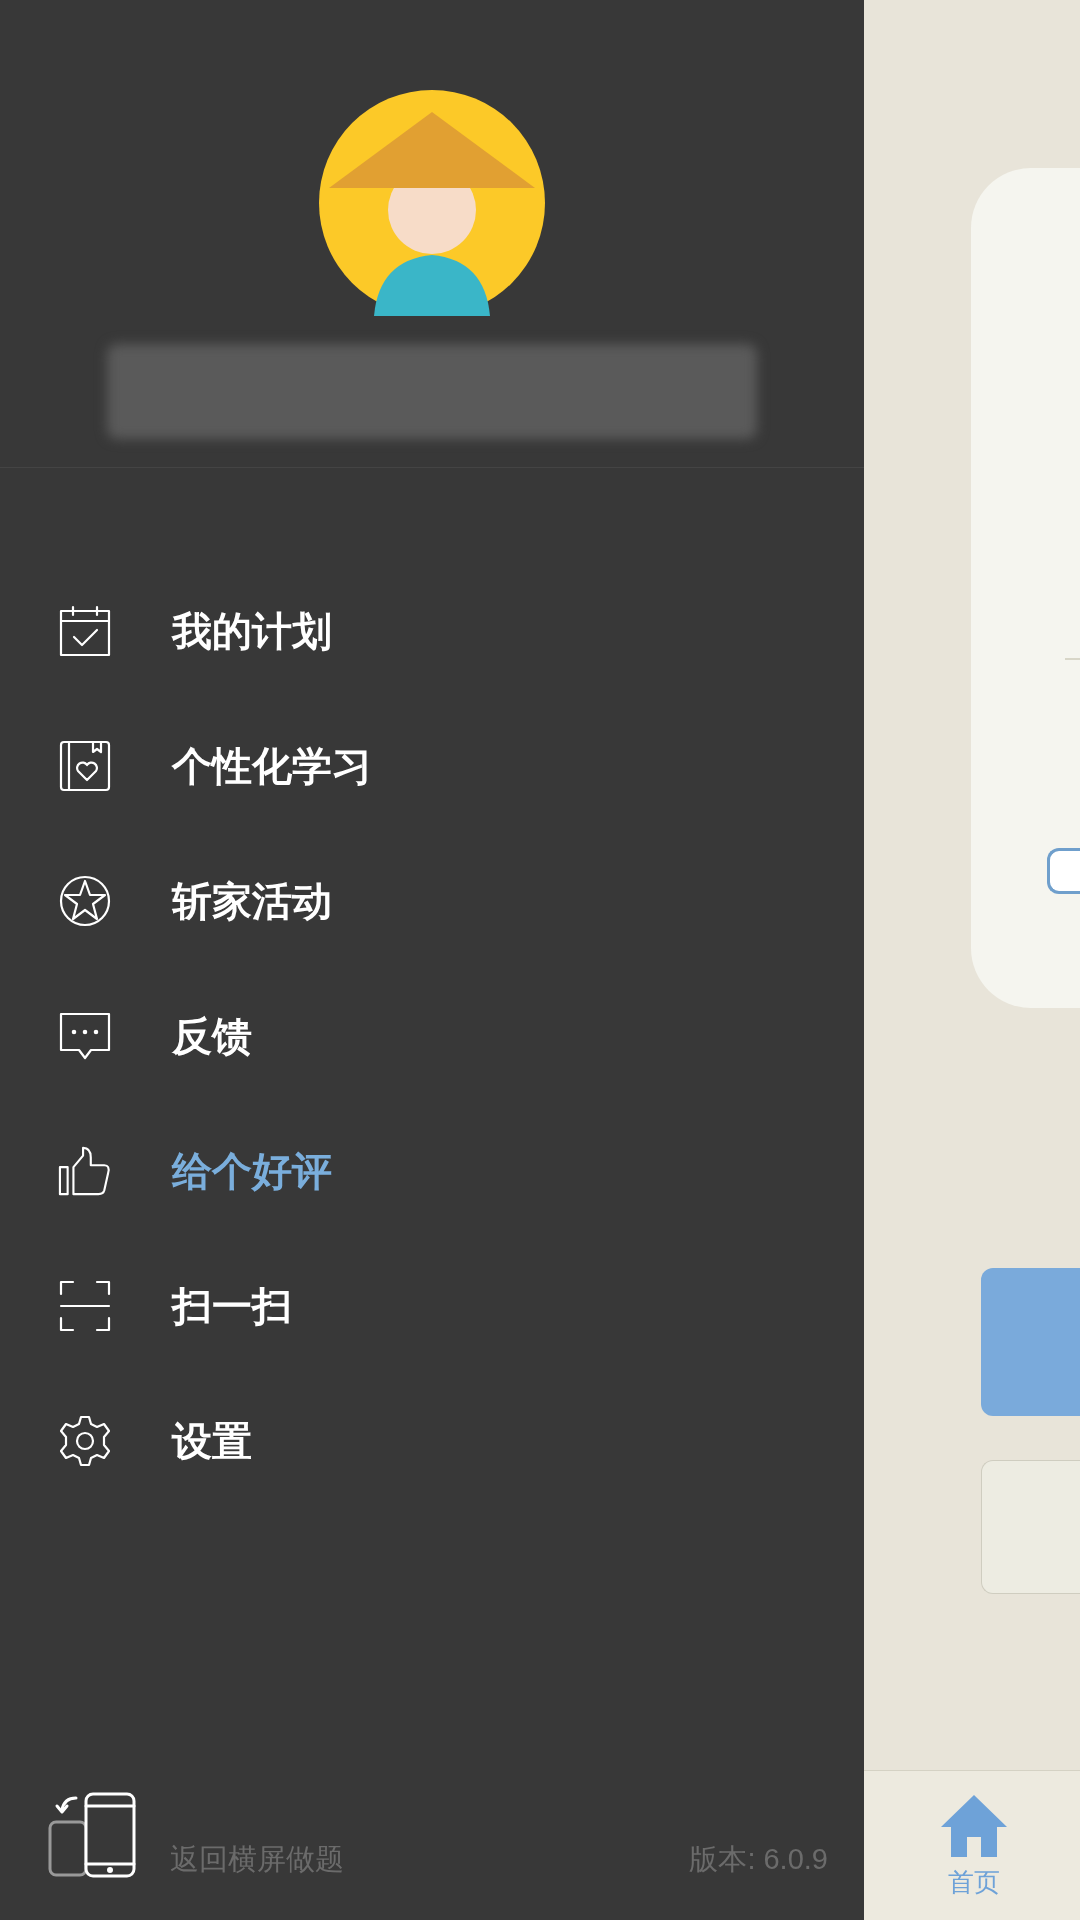 The height and width of the screenshot is (1920, 1080). I want to click on drawer-menu-item: 反馈, so click(432, 1035).